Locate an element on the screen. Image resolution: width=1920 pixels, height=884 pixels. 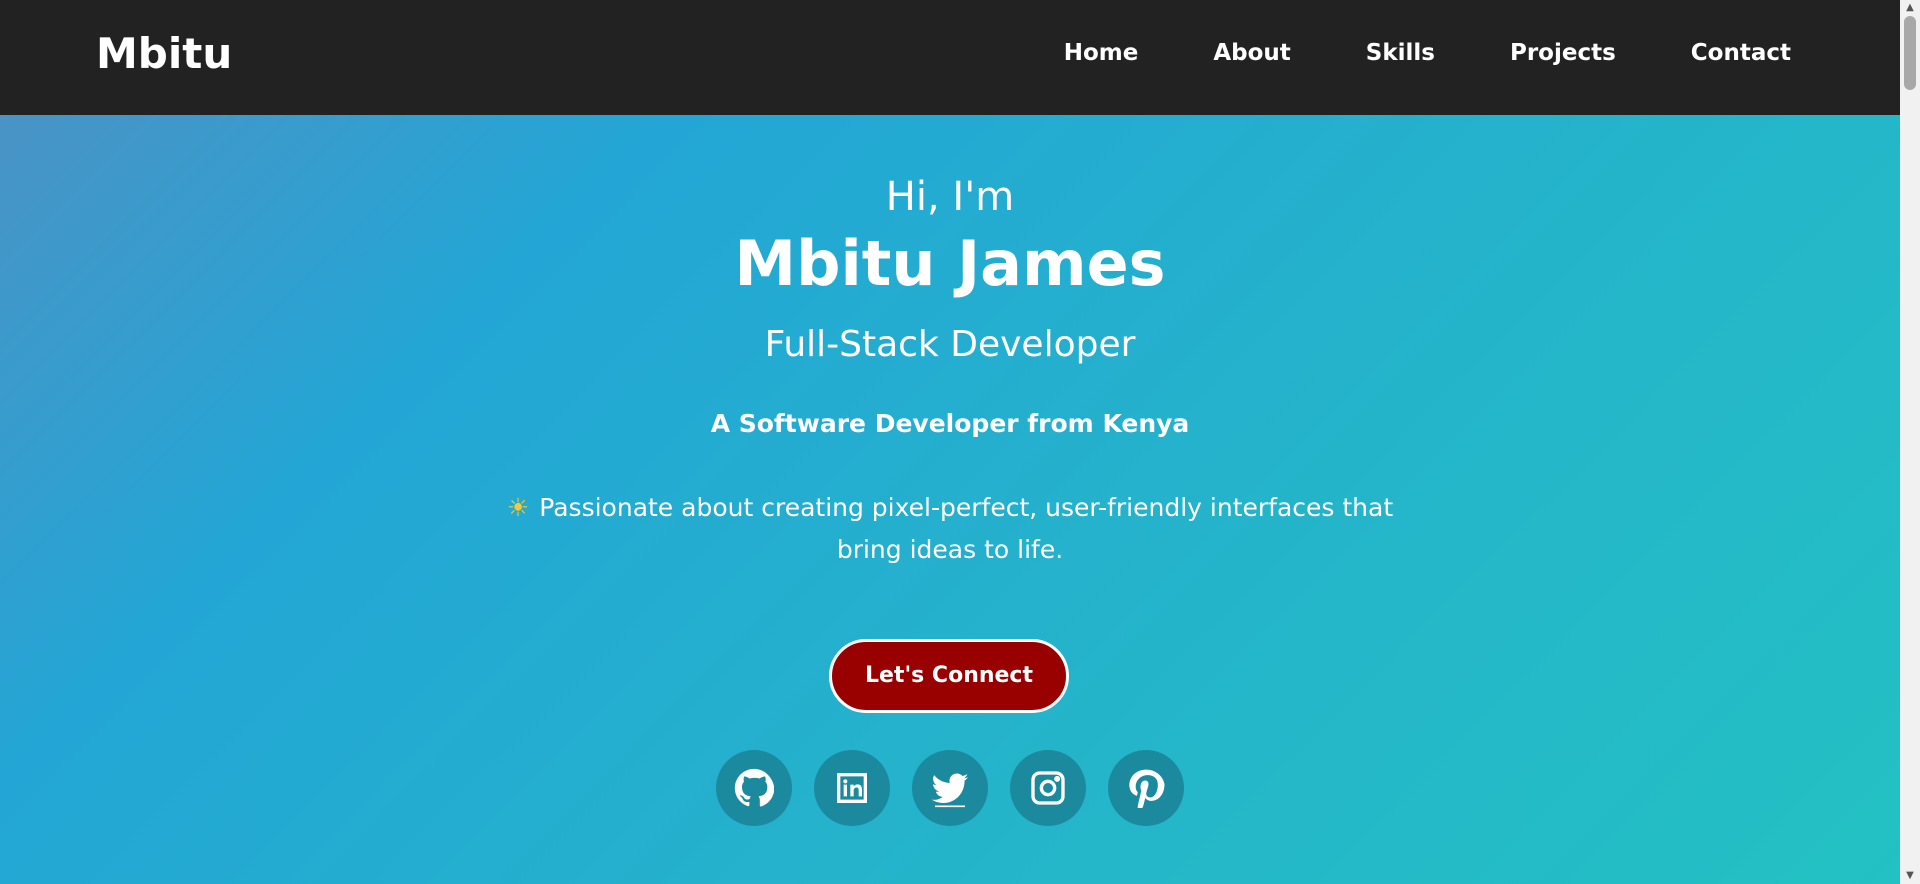
scroll-thumb is located at coordinates (1910, 53).